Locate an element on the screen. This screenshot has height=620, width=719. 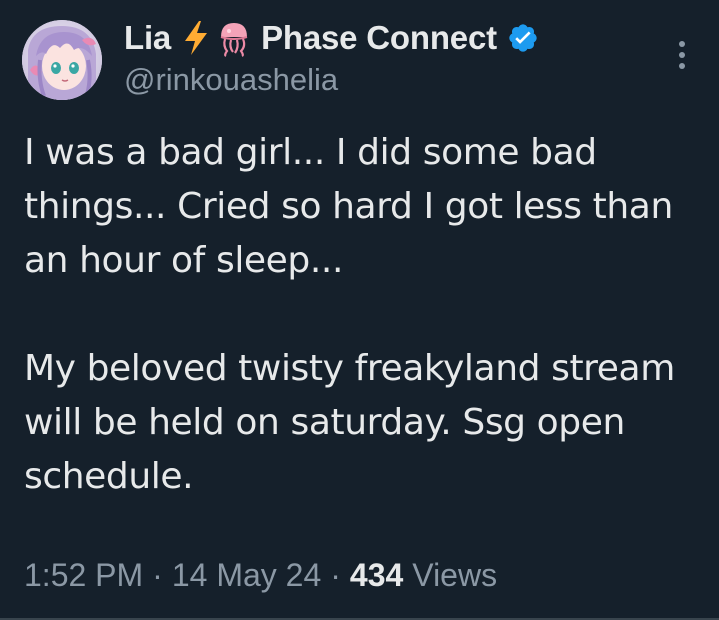
views-count: 434 is located at coordinates (376, 575).